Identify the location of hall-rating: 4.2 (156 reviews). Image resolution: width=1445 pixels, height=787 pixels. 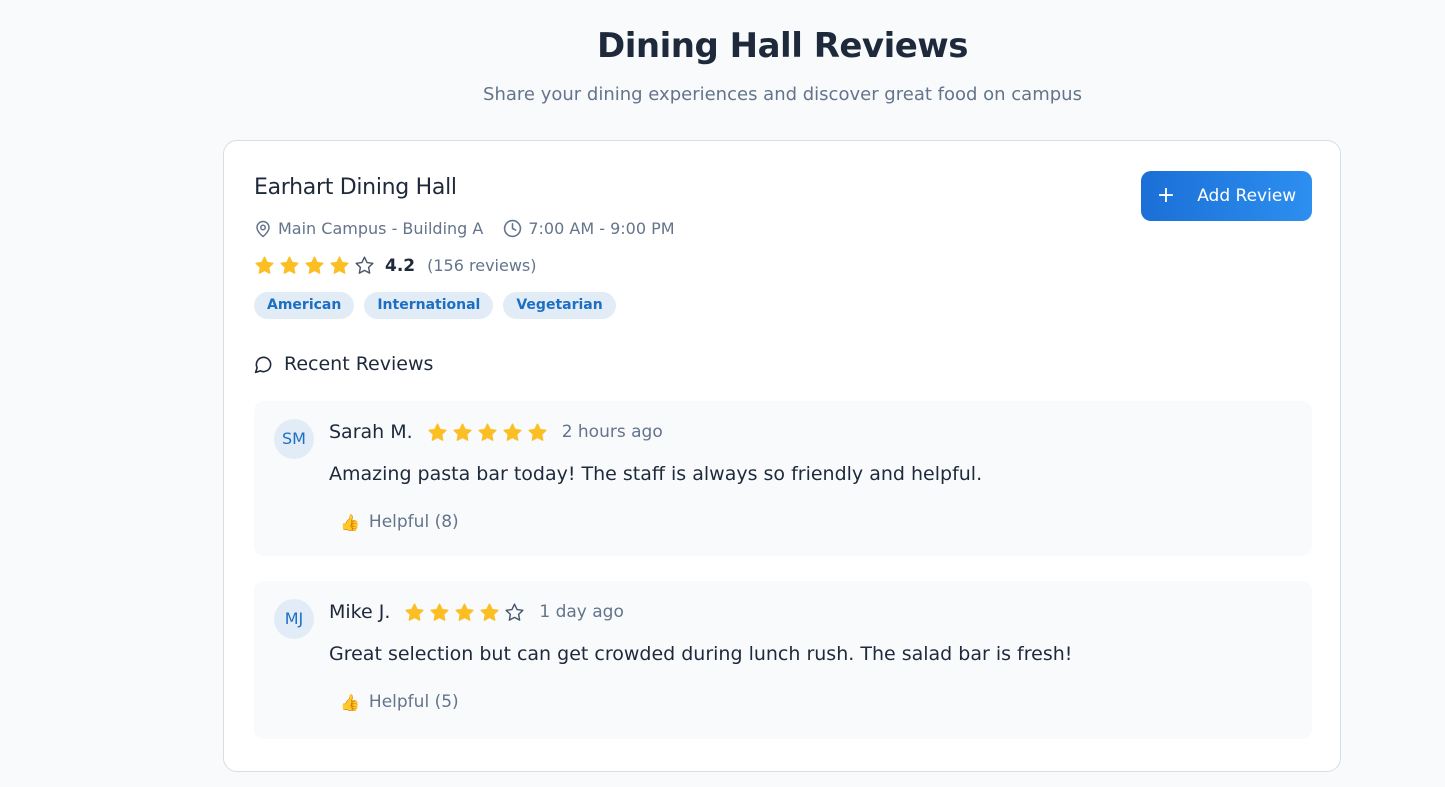
(395, 265).